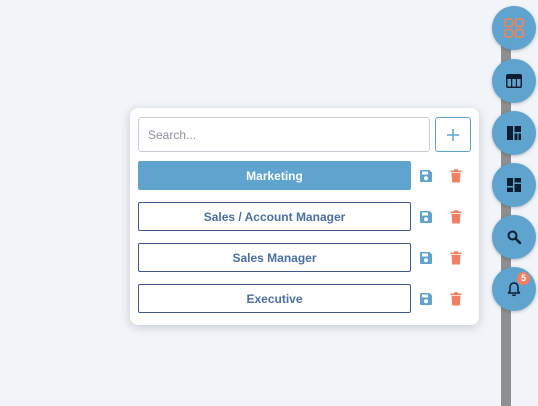  I want to click on rail-search-button, so click(514, 237).